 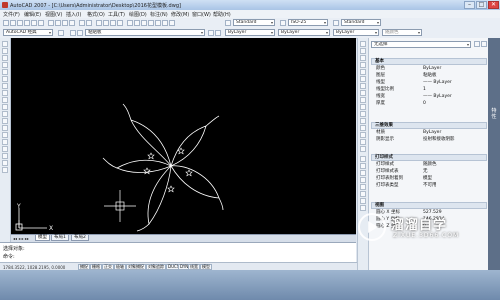 What do you see at coordinates (72, 23) in the screenshot?
I see `match-properties-icon` at bounding box center [72, 23].